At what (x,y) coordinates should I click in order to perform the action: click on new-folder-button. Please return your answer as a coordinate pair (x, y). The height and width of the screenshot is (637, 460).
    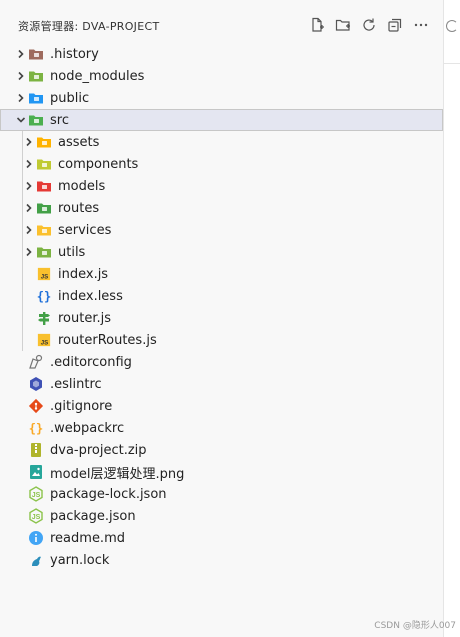
    Looking at the image, I should click on (343, 25).